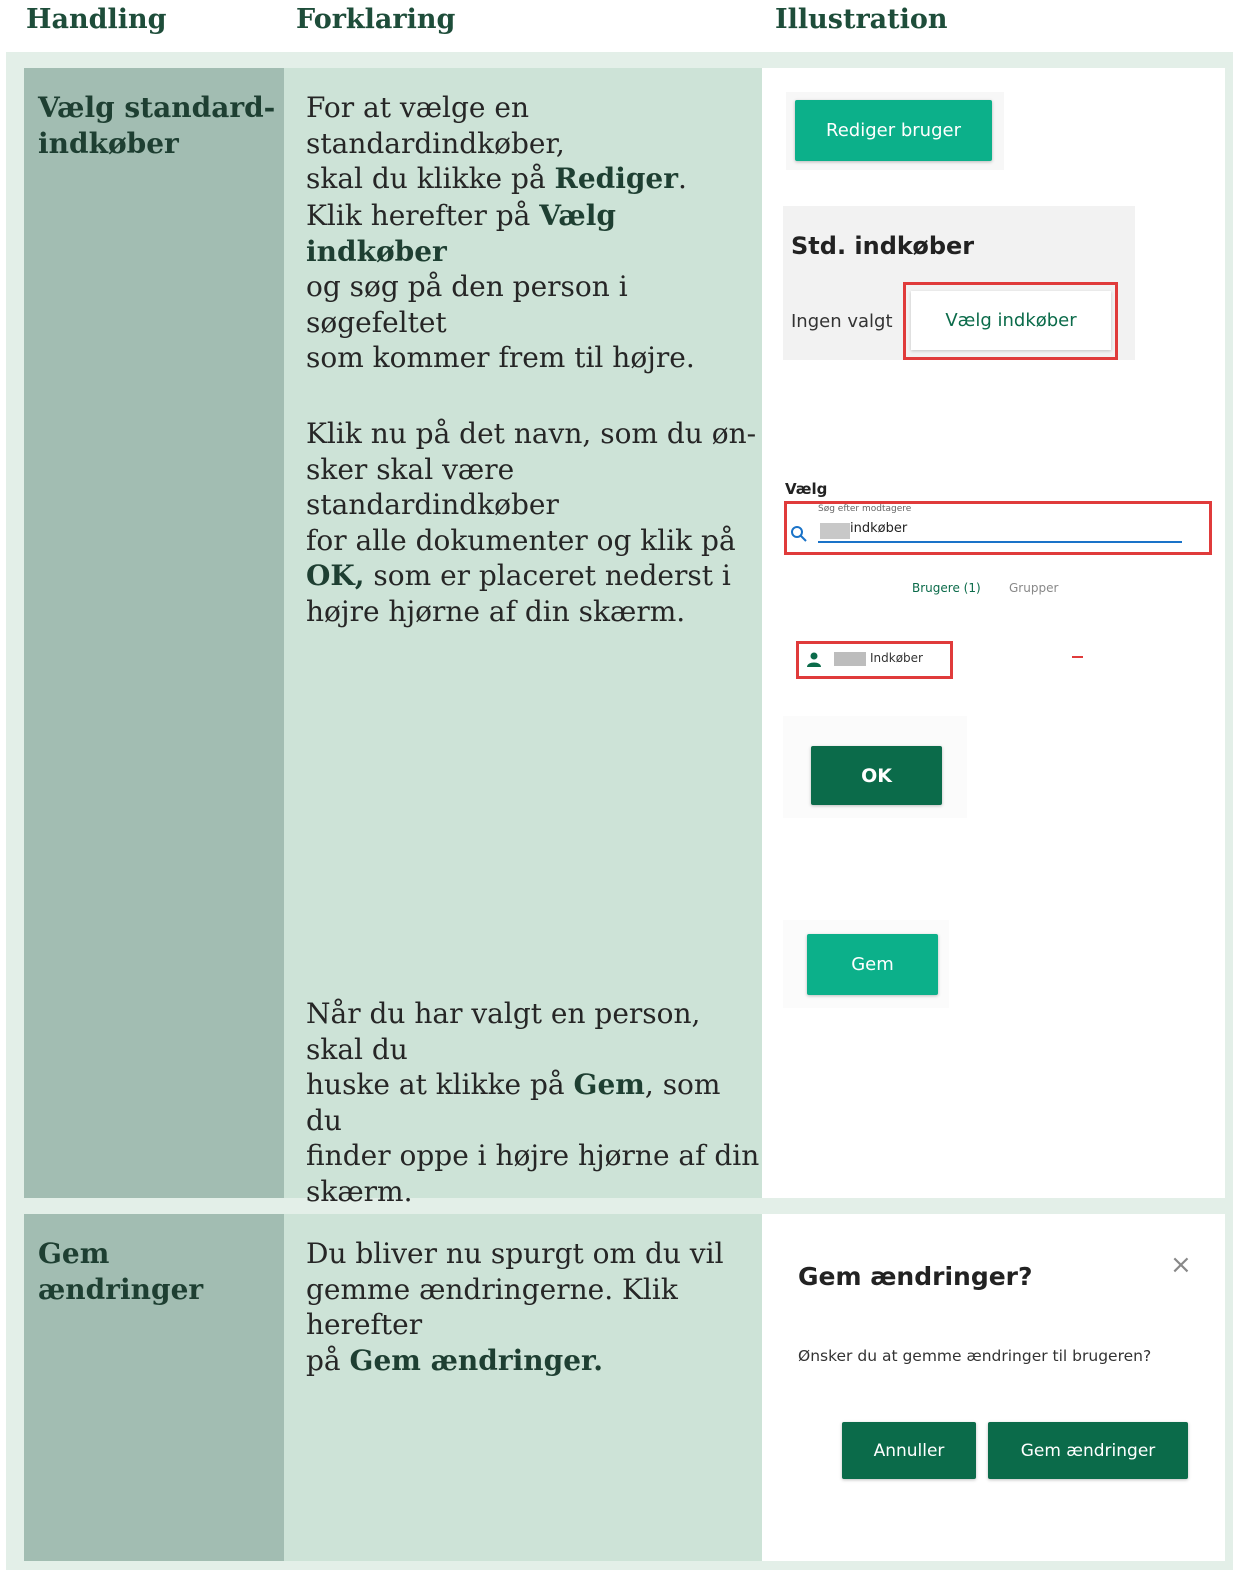 The image size is (1245, 1583). What do you see at coordinates (861, 19) in the screenshot?
I see `header-illustration: Illustration` at bounding box center [861, 19].